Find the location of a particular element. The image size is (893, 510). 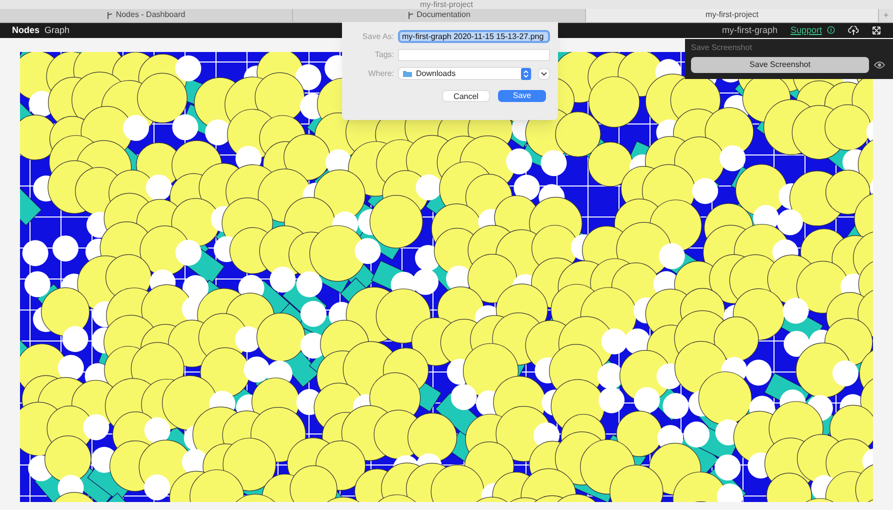

save-button: Save is located at coordinates (522, 96).